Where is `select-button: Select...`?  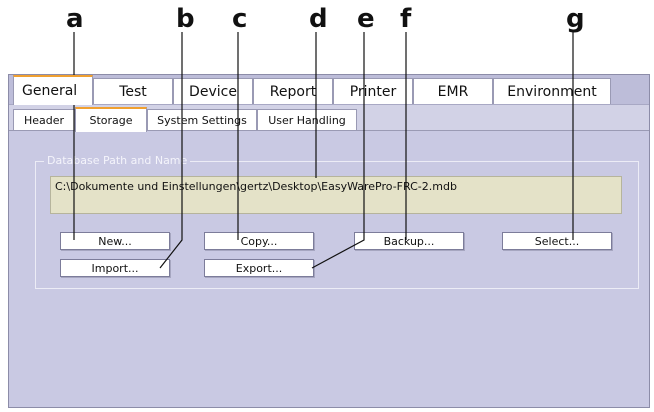 select-button: Select... is located at coordinates (557, 241).